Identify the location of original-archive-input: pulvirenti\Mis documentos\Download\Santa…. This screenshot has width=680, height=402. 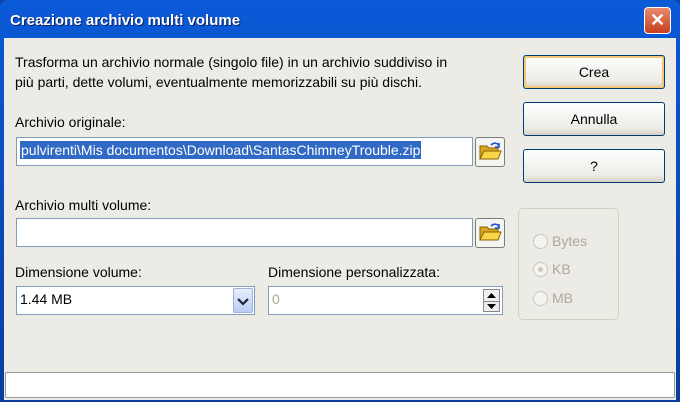
(244, 151).